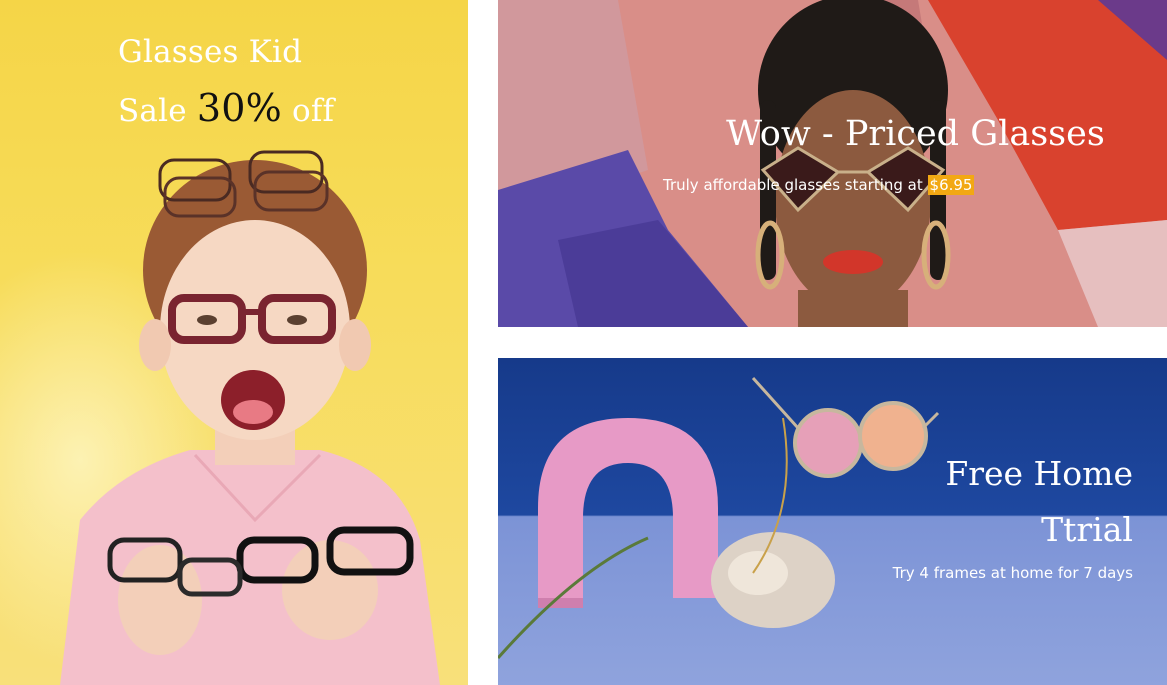 The width and height of the screenshot is (1167, 685). What do you see at coordinates (210, 52) in the screenshot?
I see `kids-heading-line1: Glasses Kid` at bounding box center [210, 52].